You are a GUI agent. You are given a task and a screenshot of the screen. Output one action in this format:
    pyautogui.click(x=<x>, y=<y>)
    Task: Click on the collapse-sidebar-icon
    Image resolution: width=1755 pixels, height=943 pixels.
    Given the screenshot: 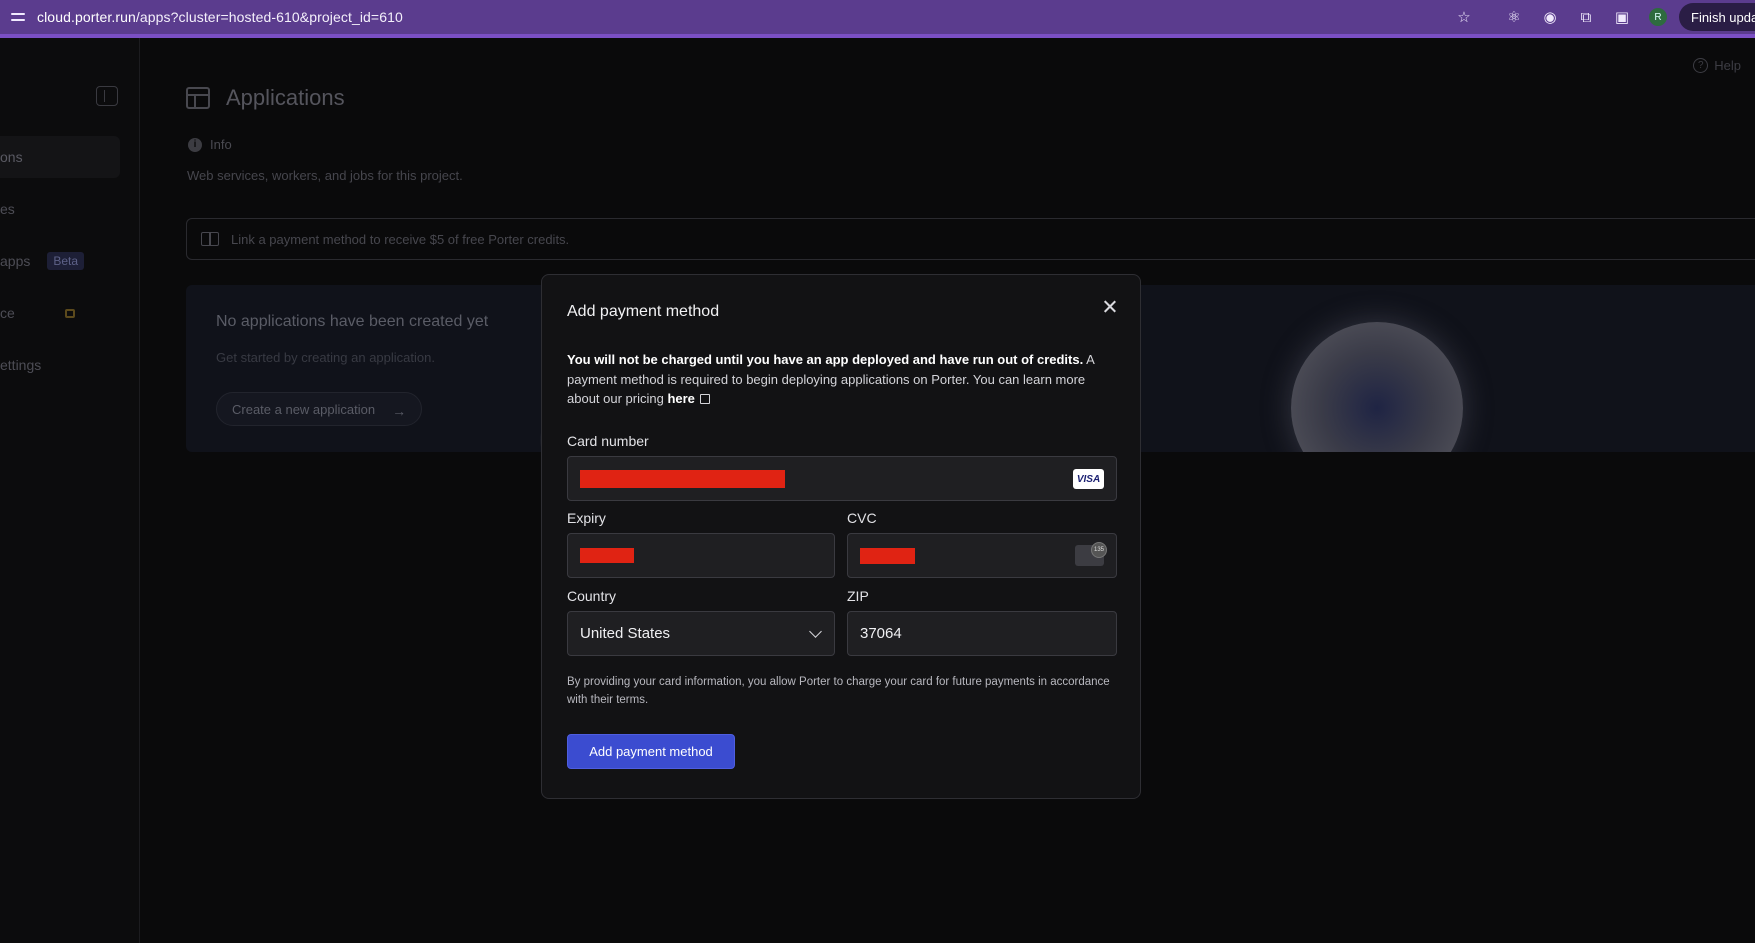 What is the action you would take?
    pyautogui.click(x=107, y=96)
    